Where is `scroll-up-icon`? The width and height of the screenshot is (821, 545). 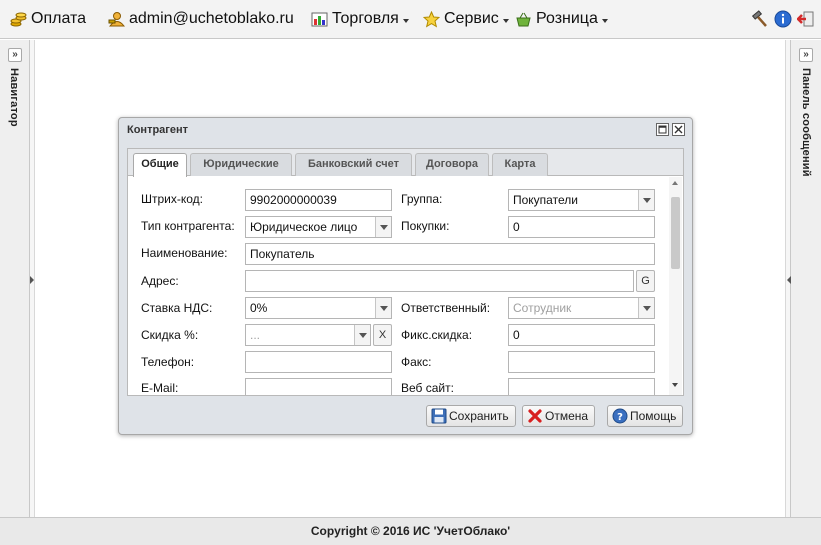
scroll-up-icon is located at coordinates (675, 183).